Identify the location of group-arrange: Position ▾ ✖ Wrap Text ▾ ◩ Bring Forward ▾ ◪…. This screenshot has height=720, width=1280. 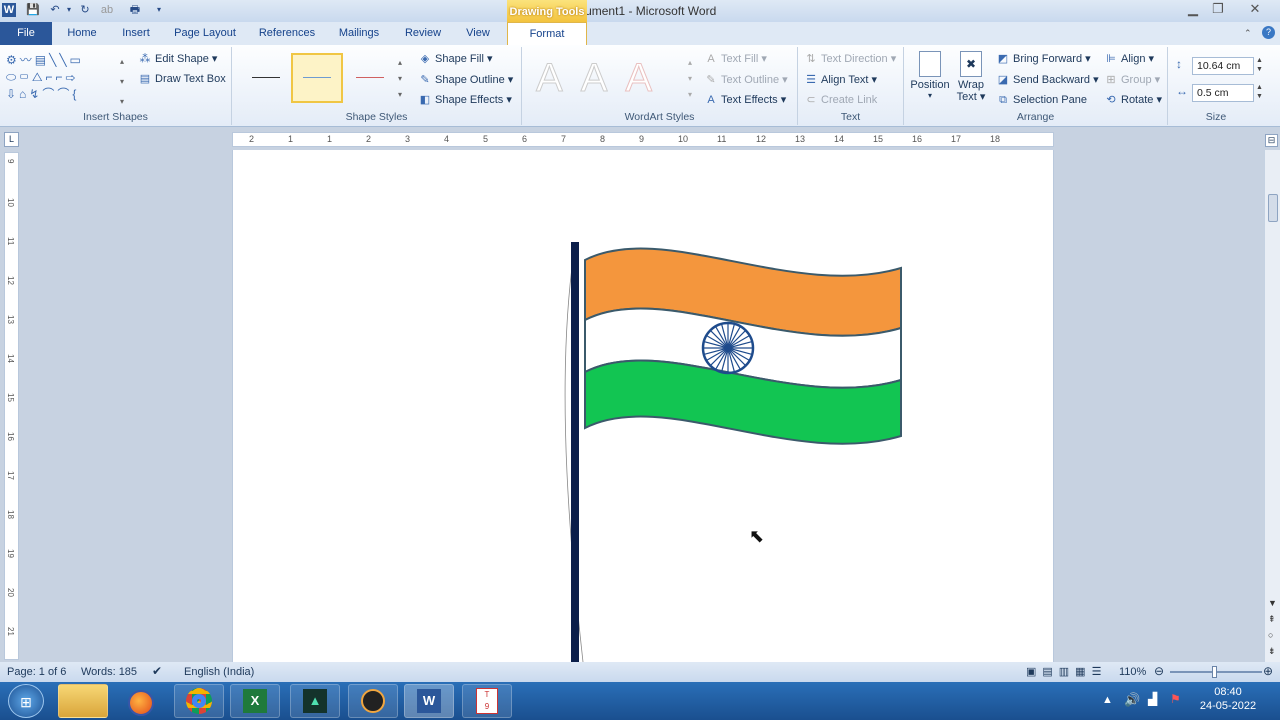
(1036, 86).